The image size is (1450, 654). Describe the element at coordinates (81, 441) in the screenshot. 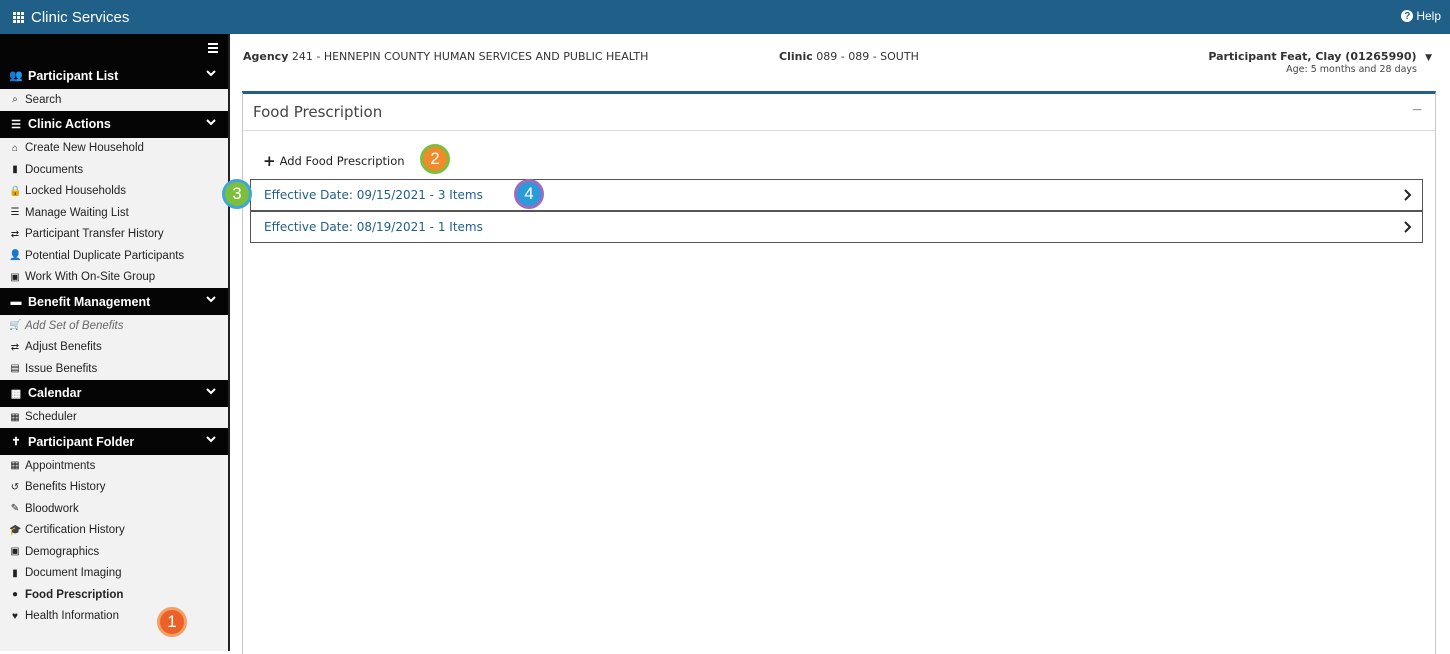

I see `section-title: Participant Folder` at that location.